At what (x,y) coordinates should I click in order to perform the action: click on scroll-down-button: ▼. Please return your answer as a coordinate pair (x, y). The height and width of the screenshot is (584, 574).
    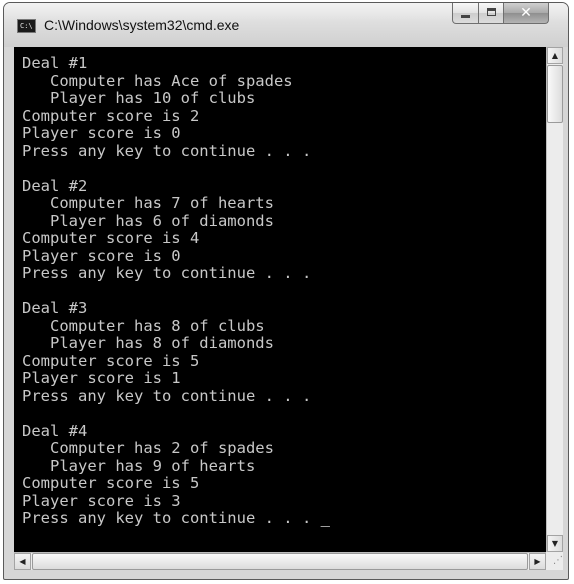
    Looking at the image, I should click on (555, 543).